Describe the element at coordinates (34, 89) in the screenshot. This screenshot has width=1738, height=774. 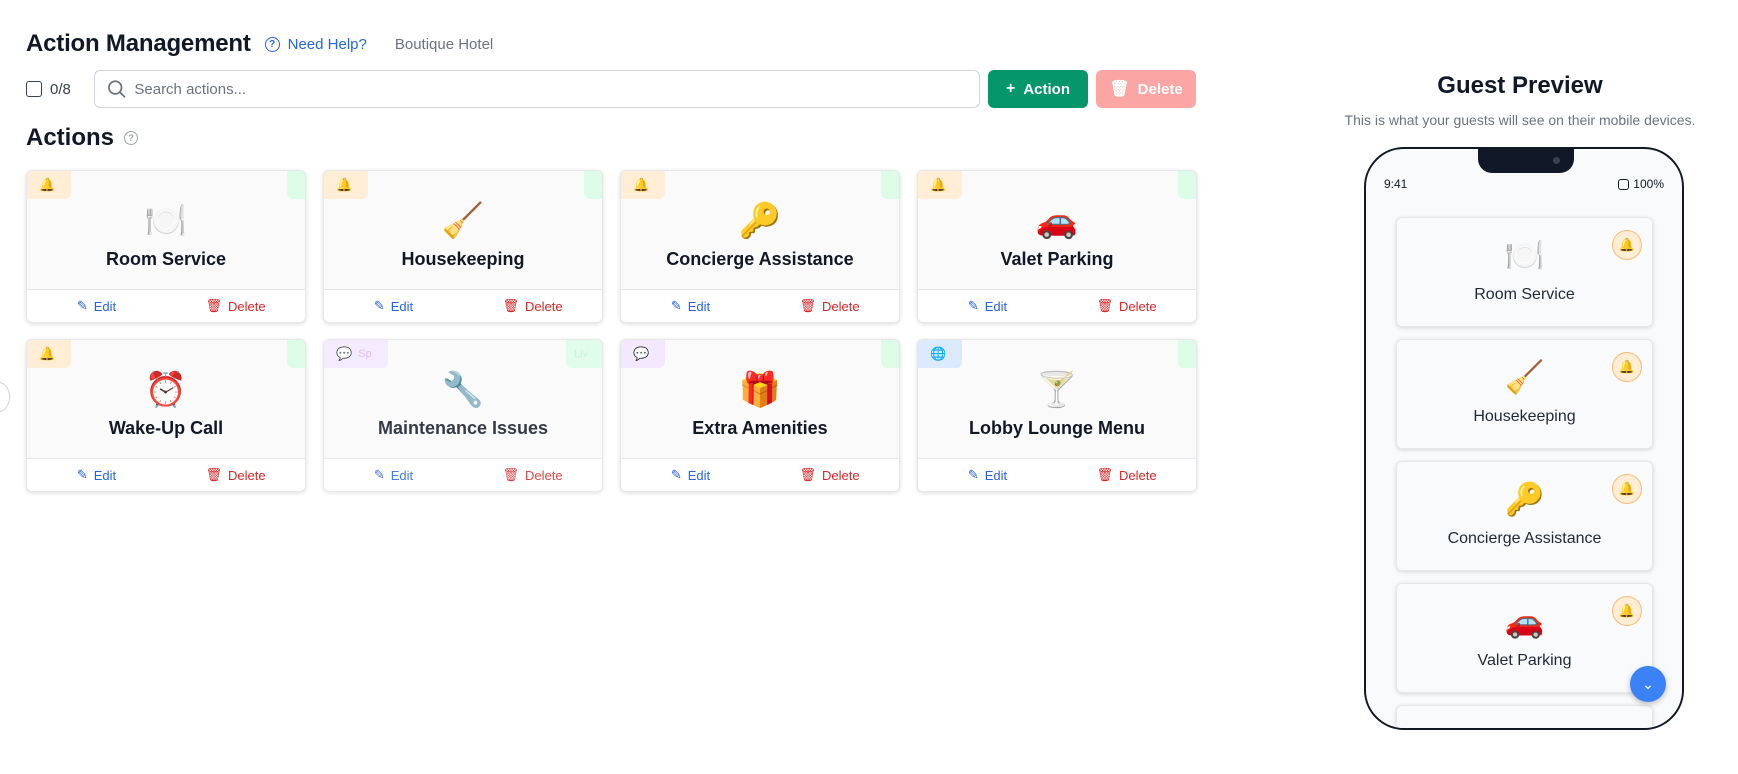
I see `select-all-checkbox` at that location.